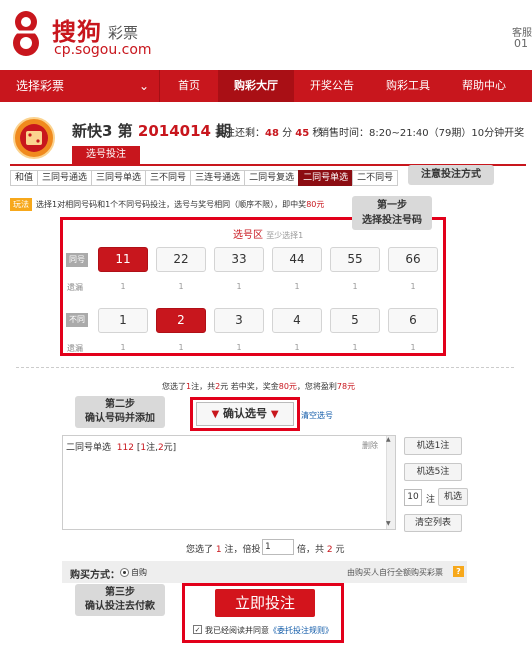 Image resolution: width=532 pixels, height=650 pixels. Describe the element at coordinates (223, 550) in the screenshot. I see `order-summary: 您选了 1 注，倍投` at that location.